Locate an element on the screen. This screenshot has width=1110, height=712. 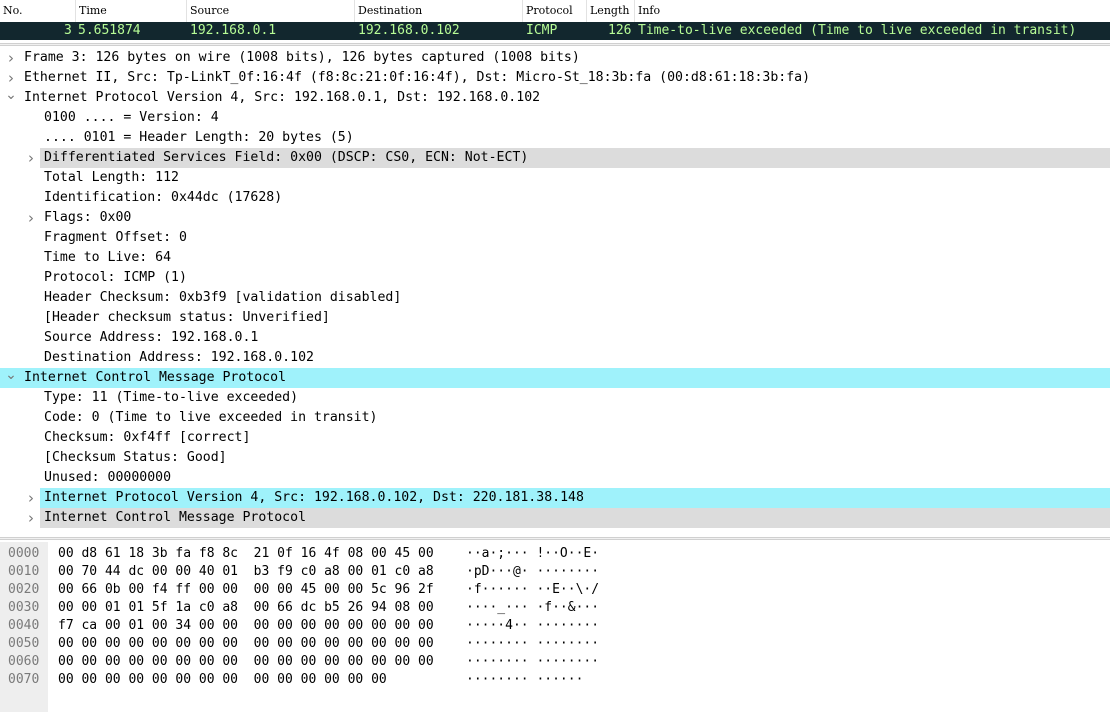
pane-splitter-bottom is located at coordinates (555, 538).